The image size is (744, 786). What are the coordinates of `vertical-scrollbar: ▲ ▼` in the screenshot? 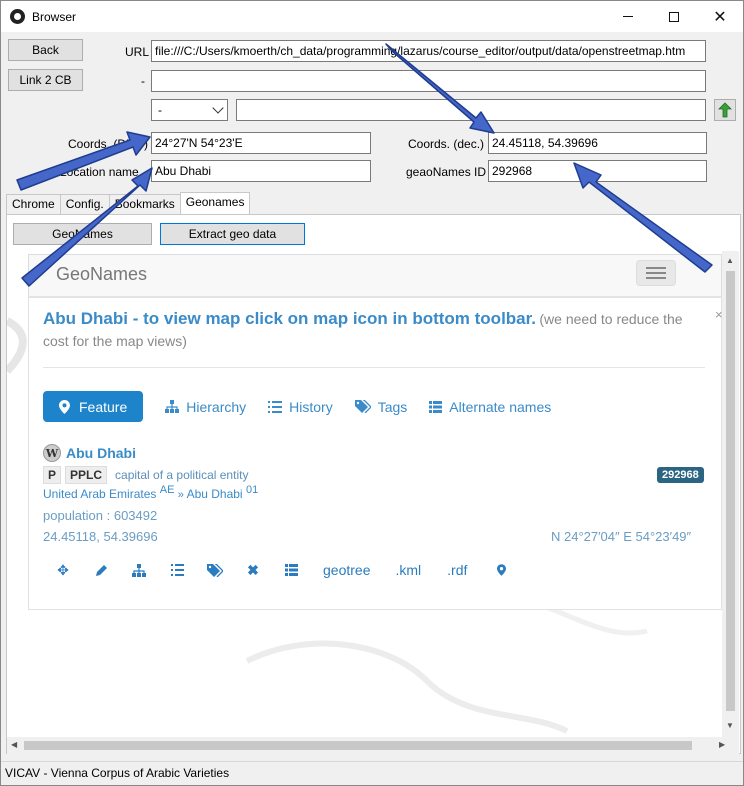 It's located at (730, 494).